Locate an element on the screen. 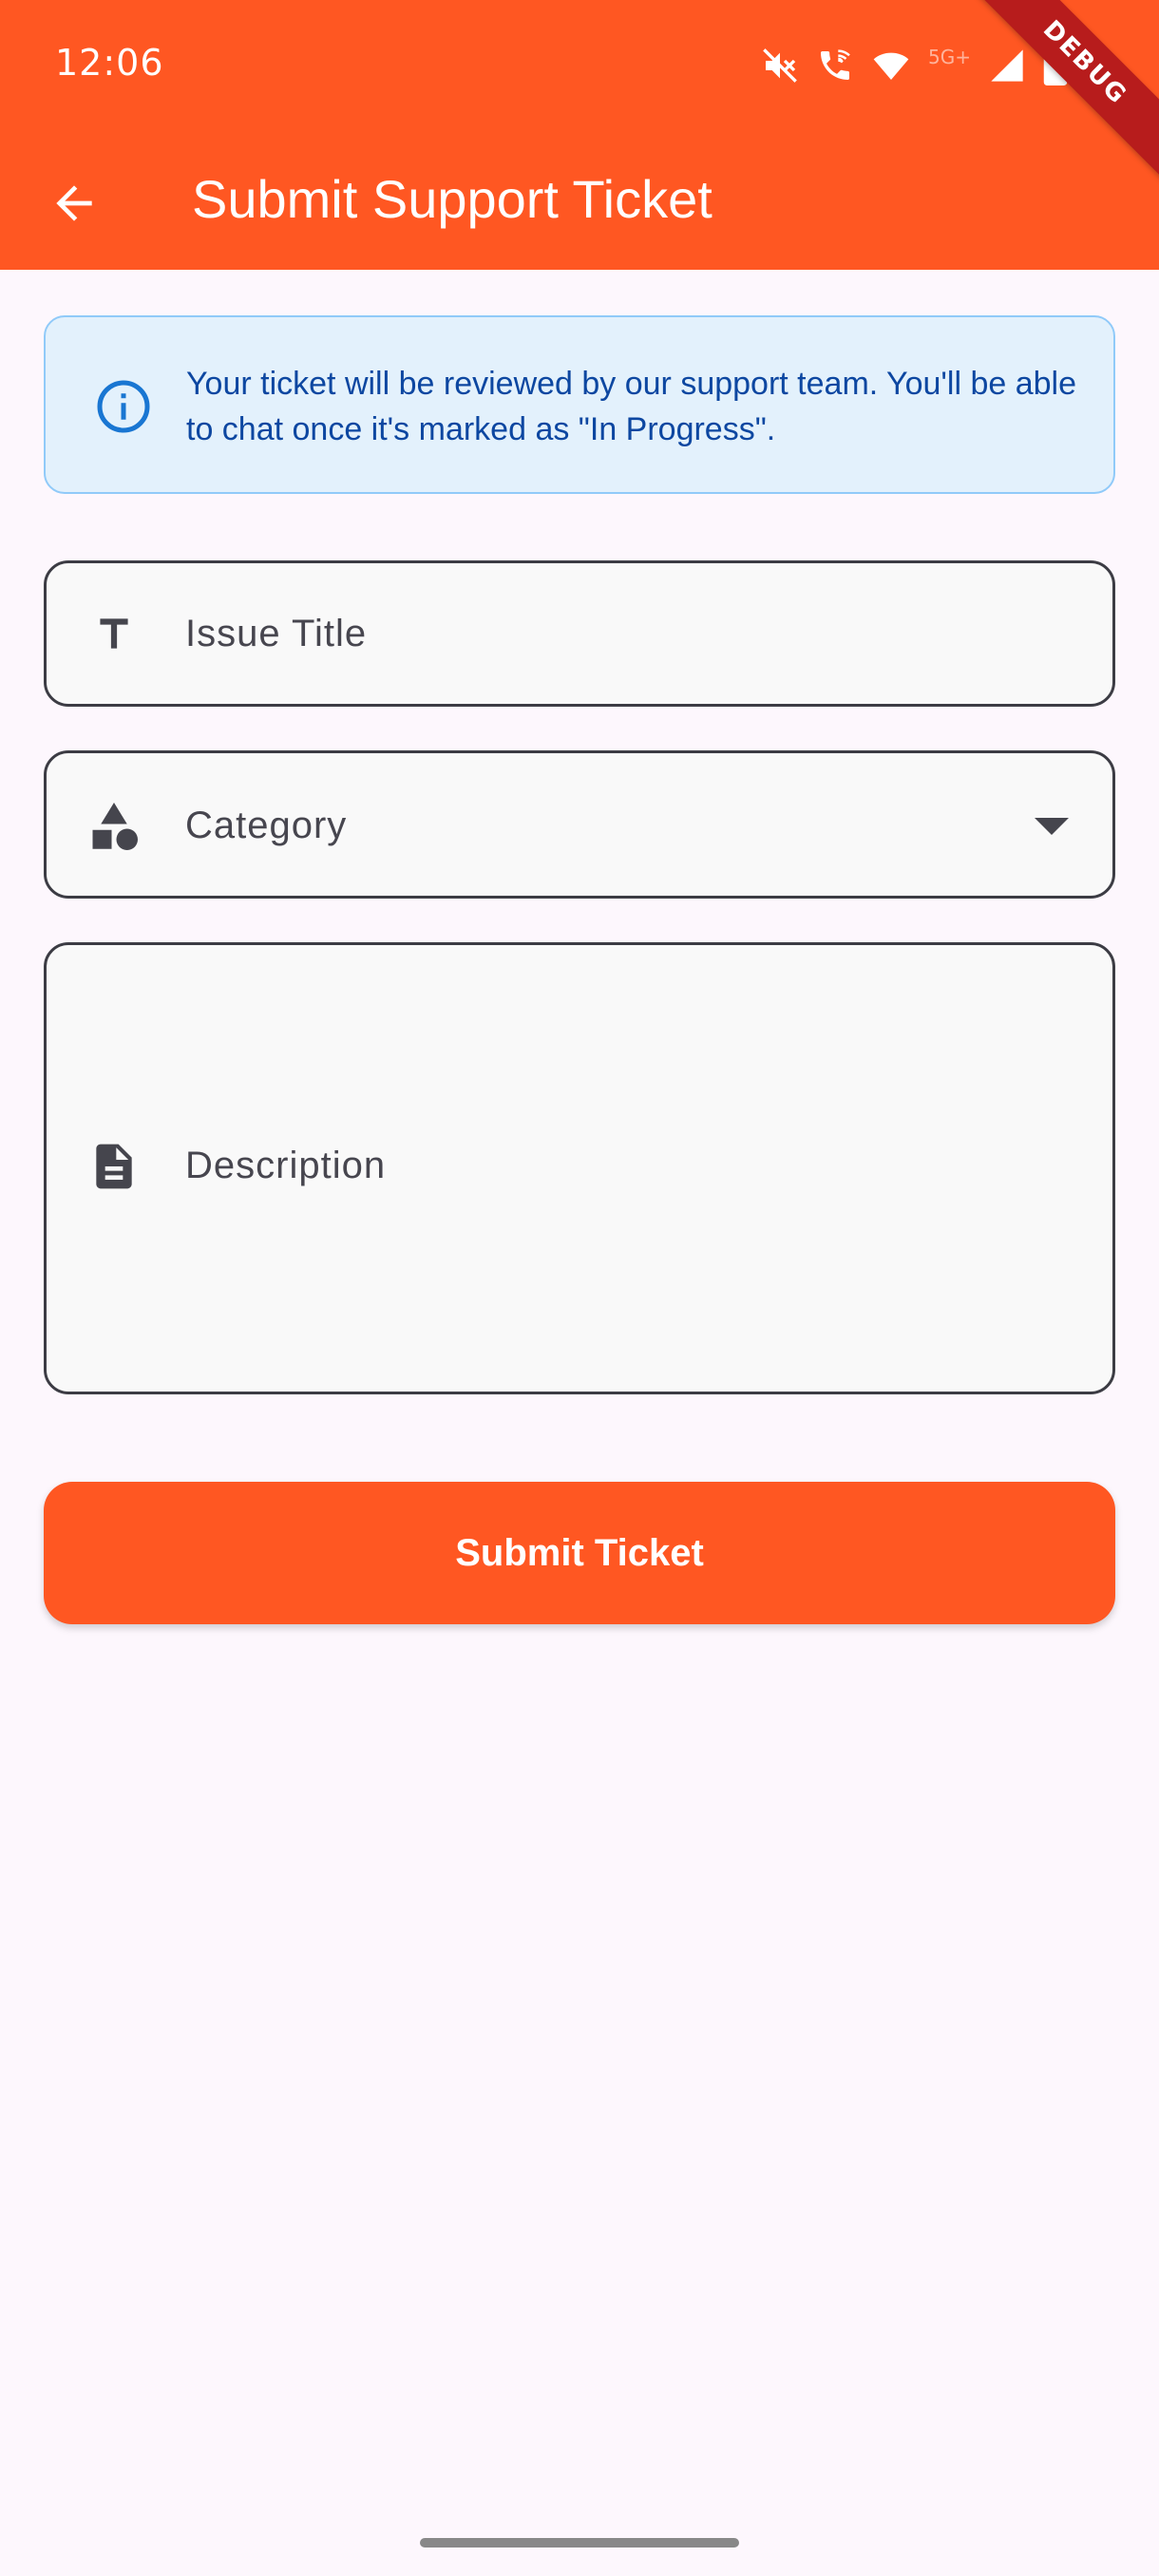  category-dropdown: Category is located at coordinates (579, 824).